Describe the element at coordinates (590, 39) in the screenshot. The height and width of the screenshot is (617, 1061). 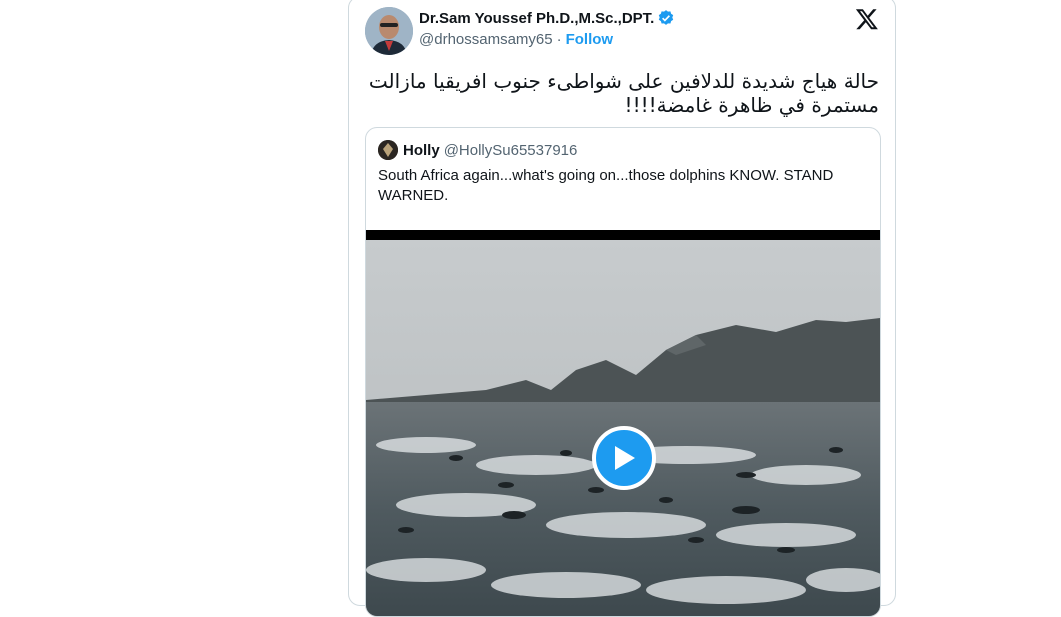
I see `follow-button: Follow` at that location.